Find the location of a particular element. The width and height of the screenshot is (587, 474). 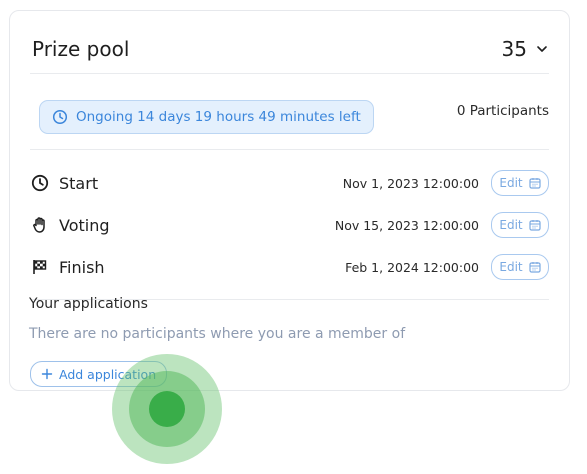

prize-count: 35 is located at coordinates (514, 49).